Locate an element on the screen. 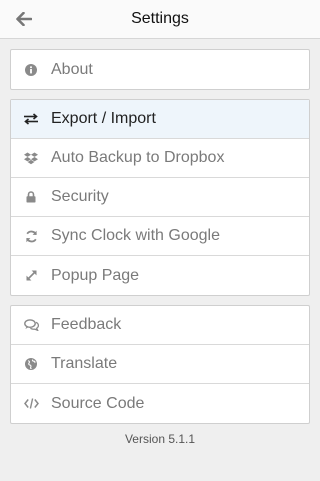 The image size is (320, 481). menu-item-label: Auto Backup to Dropbox is located at coordinates (138, 157).